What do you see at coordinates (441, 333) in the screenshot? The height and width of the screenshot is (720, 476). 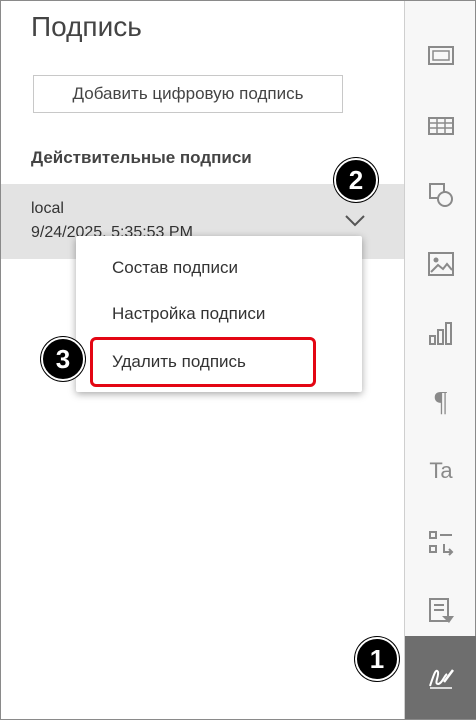 I see `chart-icon` at bounding box center [441, 333].